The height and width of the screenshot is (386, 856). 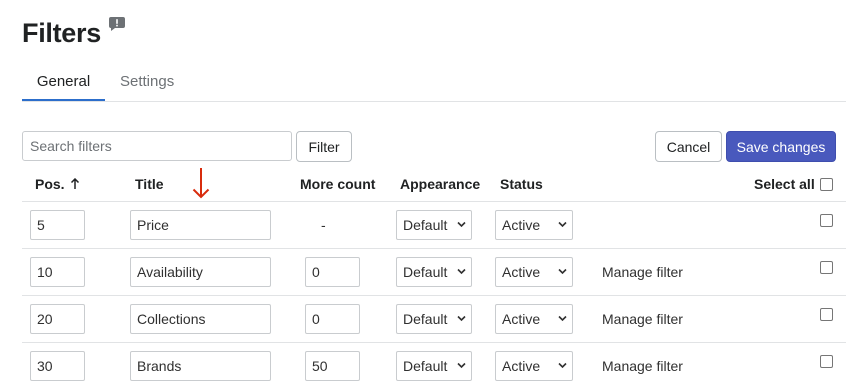 I want to click on red-arrow-down-icon, so click(x=201, y=183).